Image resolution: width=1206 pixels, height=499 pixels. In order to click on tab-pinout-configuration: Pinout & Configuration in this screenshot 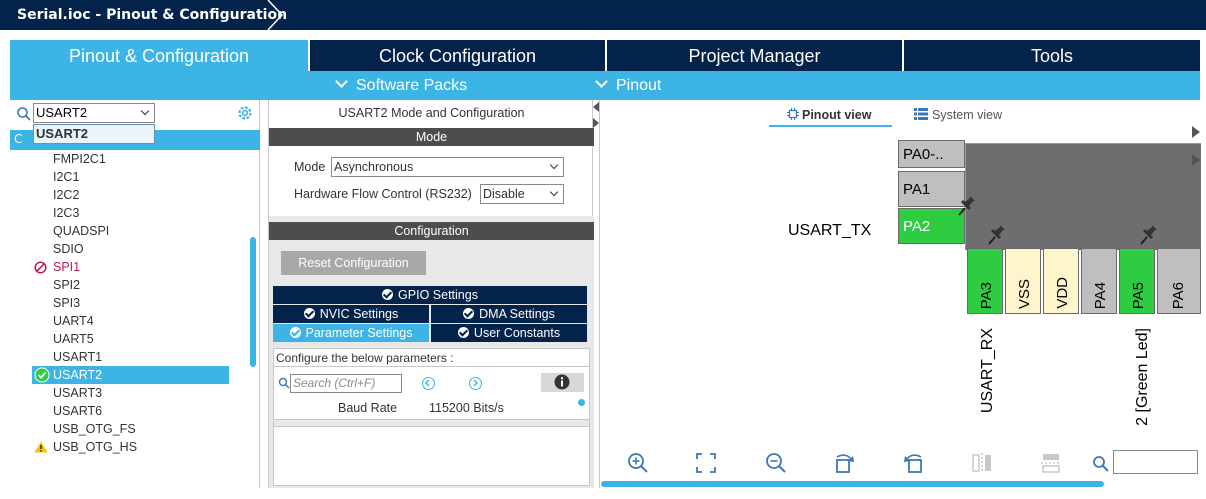, I will do `click(159, 55)`.